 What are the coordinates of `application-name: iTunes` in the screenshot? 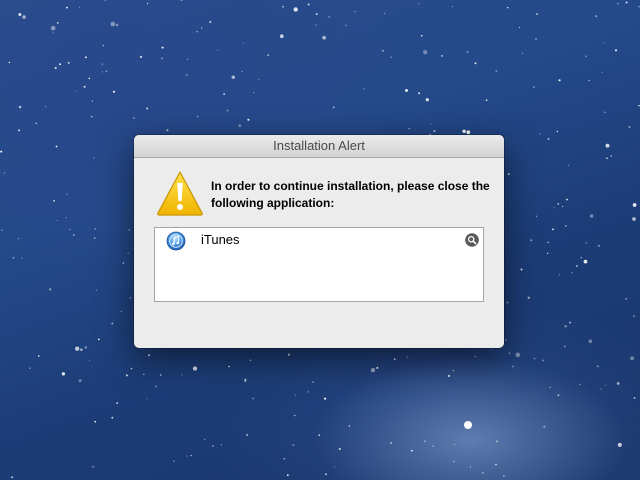 It's located at (220, 239).